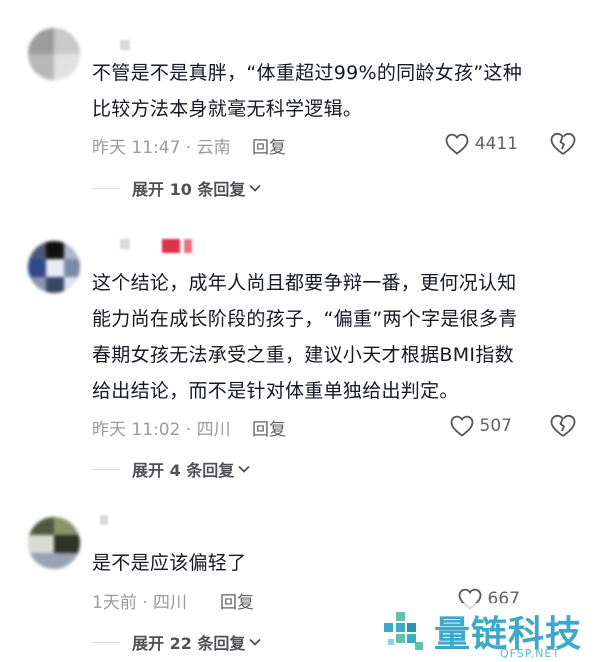 This screenshot has height=662, width=600. I want to click on expand-replies-label: 展开 10 条回复, so click(189, 189).